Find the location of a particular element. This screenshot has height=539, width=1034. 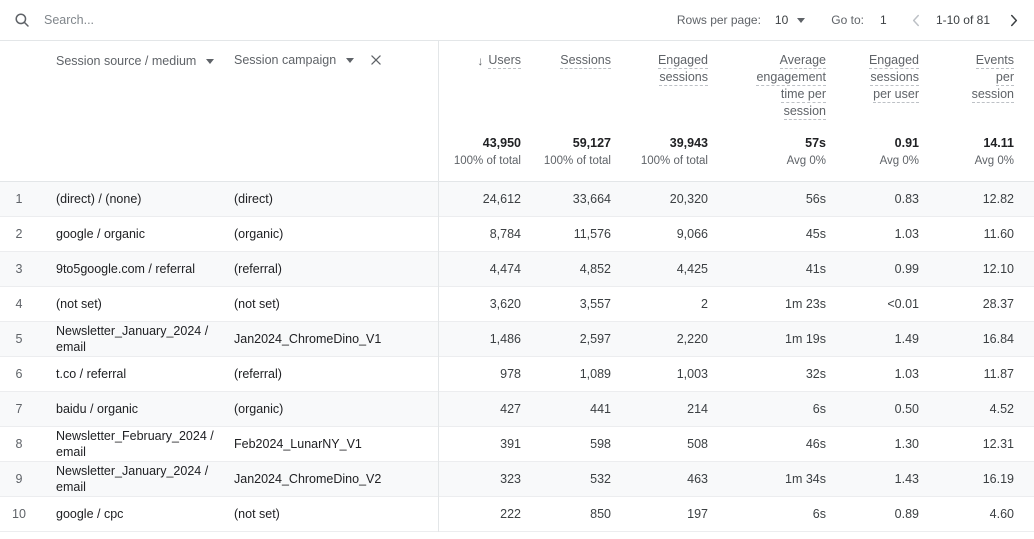

cell-campaign: Jan2024_ChromeDino_V1 is located at coordinates (334, 339).